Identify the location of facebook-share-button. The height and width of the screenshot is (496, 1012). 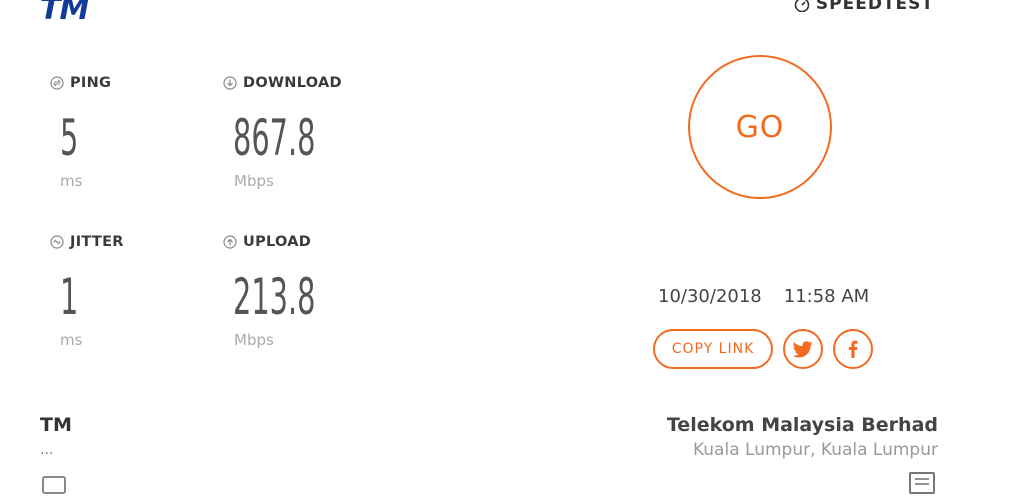
(853, 349).